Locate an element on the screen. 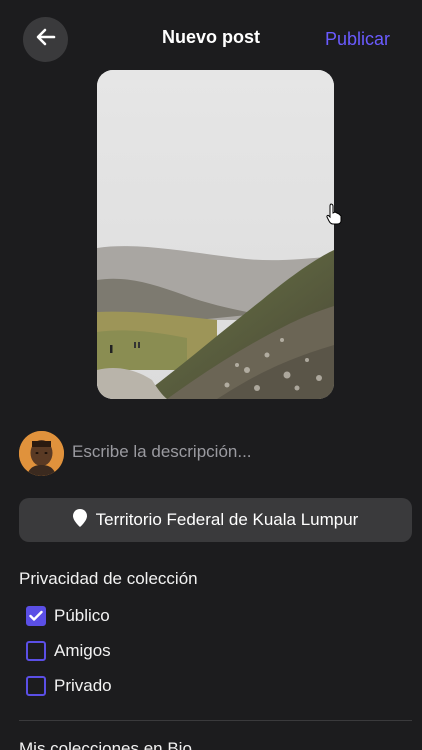  publish-button: Publicar is located at coordinates (357, 39).